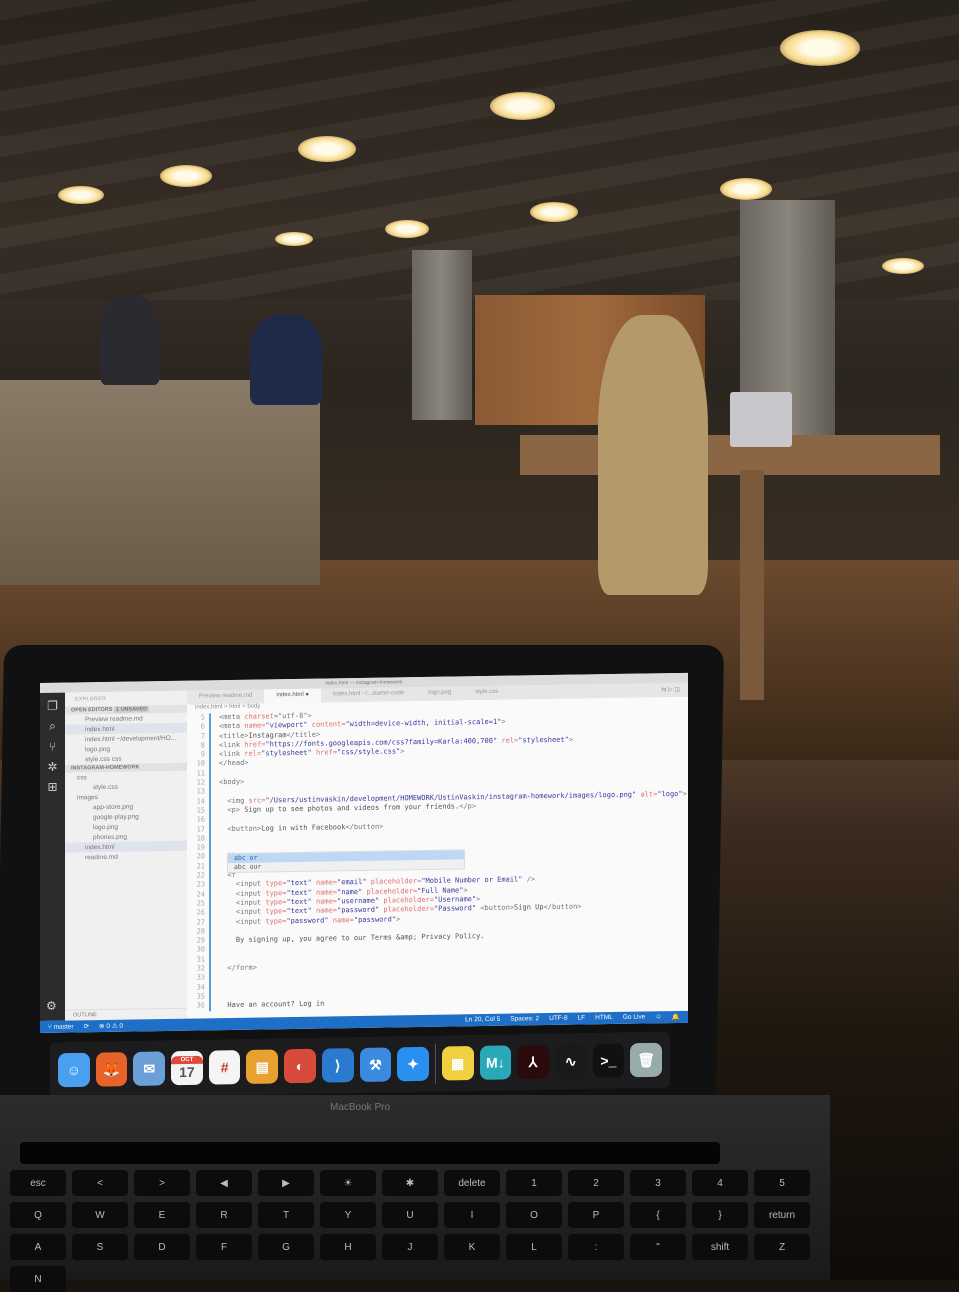 The image size is (959, 1292). Describe the element at coordinates (286, 1183) in the screenshot. I see `key: ▶` at that location.